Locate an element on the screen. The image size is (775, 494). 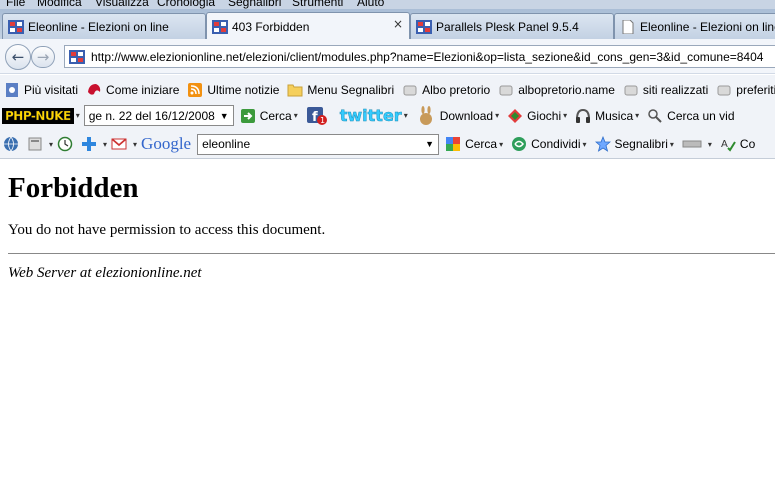
phpnuke-logo-button: PHP-NUKE ▾ is located at coordinates (41, 115).